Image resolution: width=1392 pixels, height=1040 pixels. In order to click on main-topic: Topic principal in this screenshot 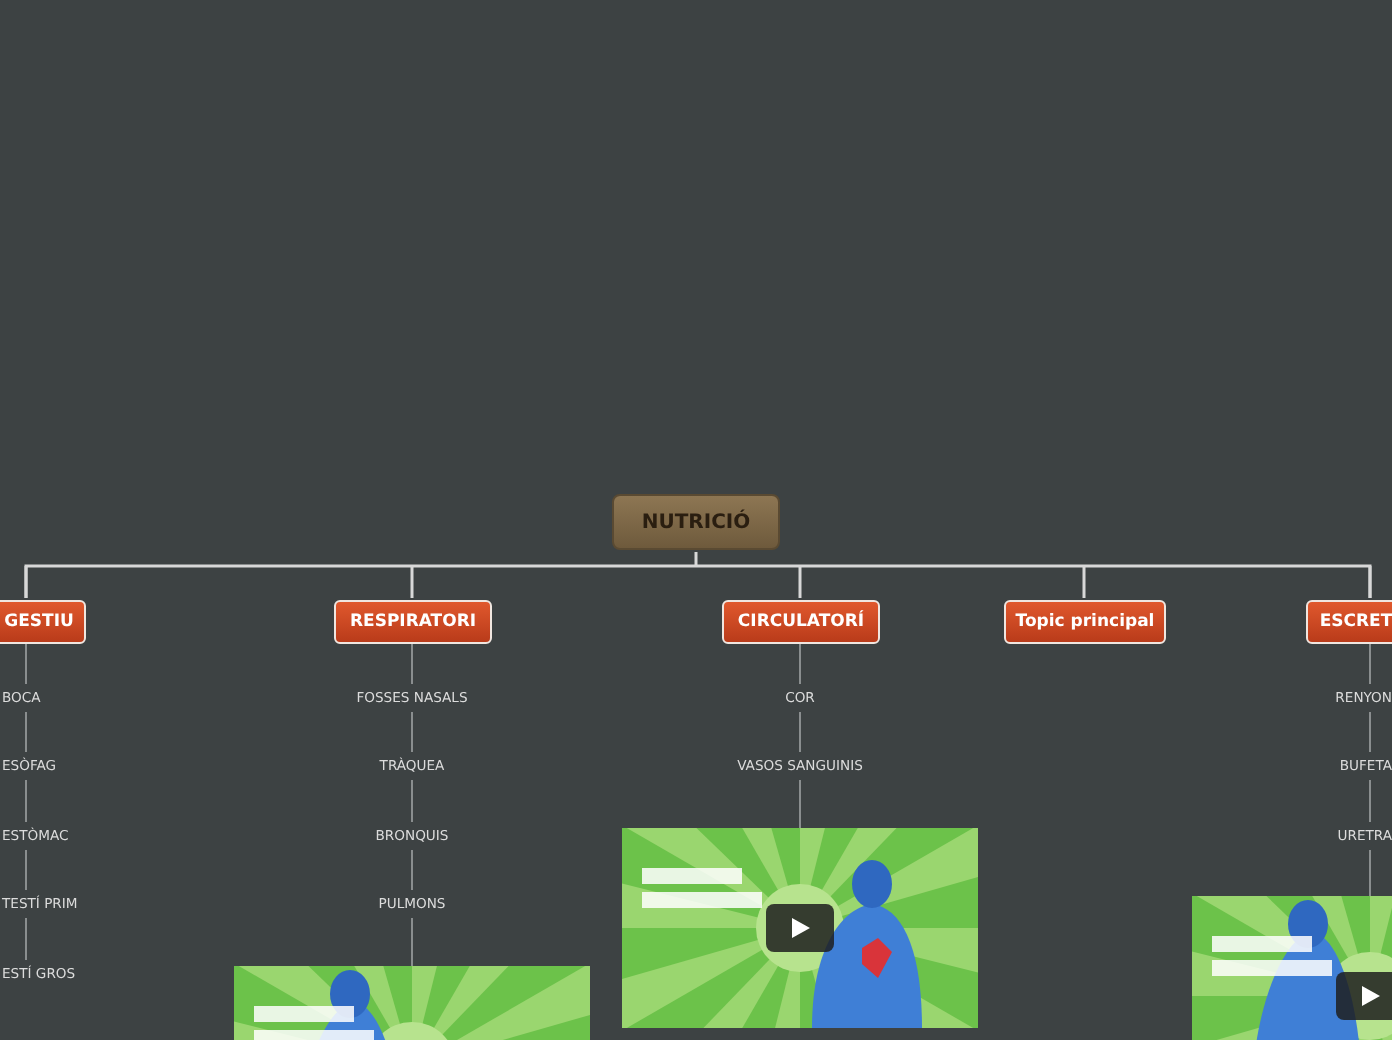, I will do `click(1085, 622)`.